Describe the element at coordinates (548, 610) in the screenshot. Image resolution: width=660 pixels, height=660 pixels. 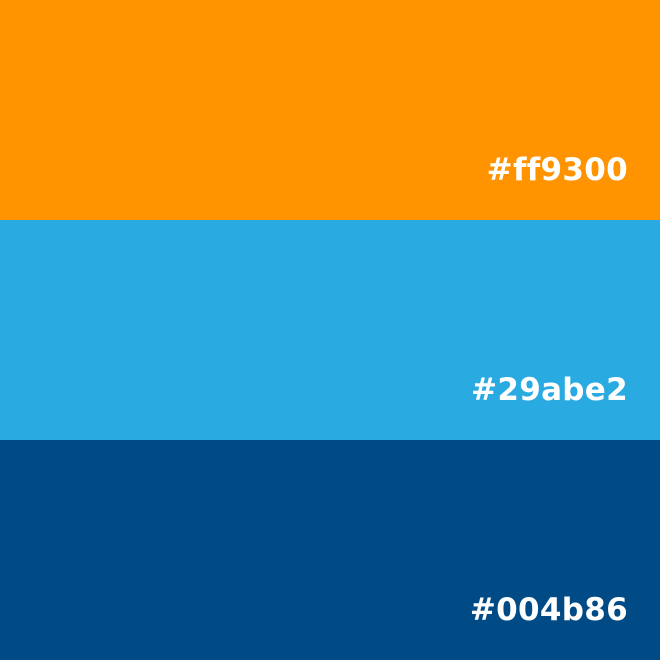
I see `hex-code-label: #004b86` at that location.